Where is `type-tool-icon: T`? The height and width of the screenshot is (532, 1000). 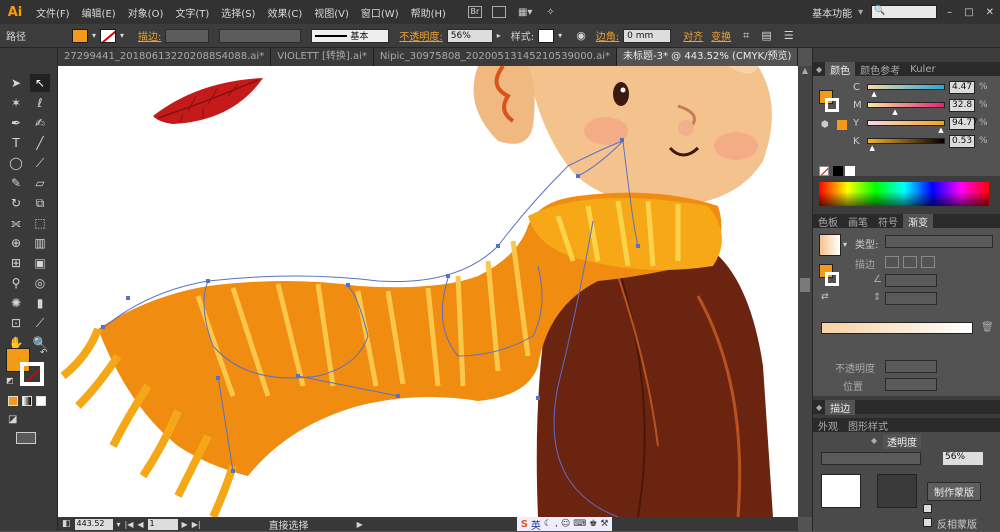
type-tool-icon: T is located at coordinates (16, 143).